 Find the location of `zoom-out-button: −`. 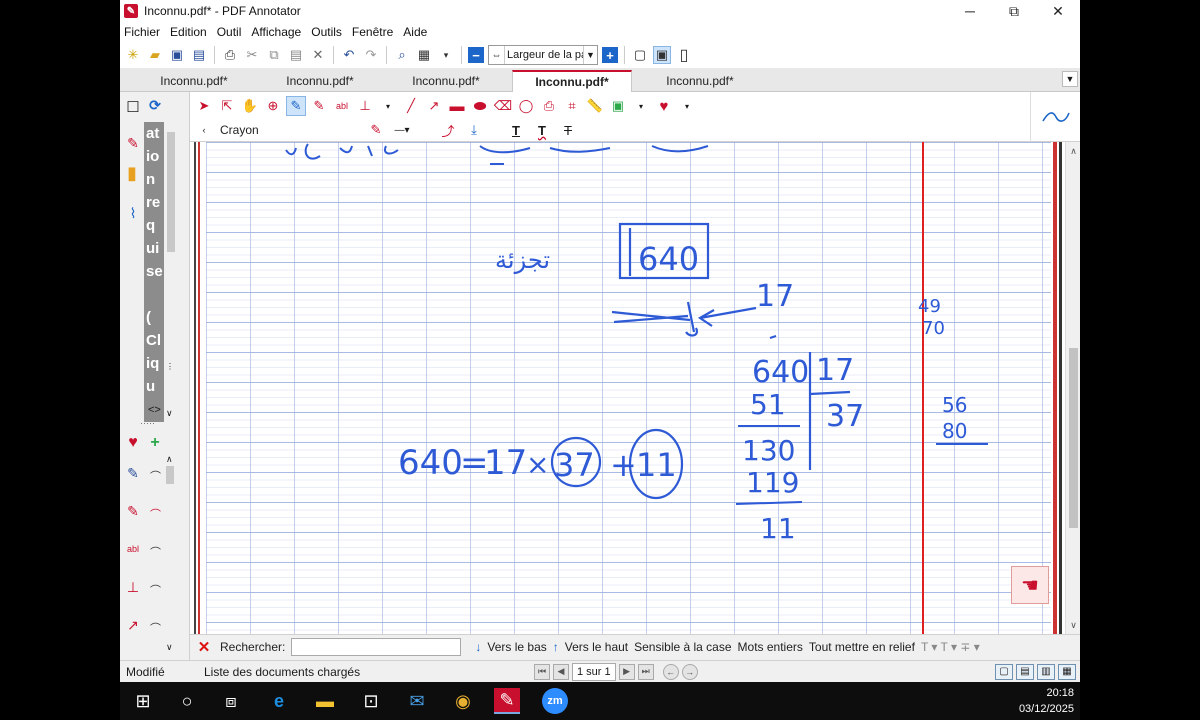

zoom-out-button: − is located at coordinates (476, 55).